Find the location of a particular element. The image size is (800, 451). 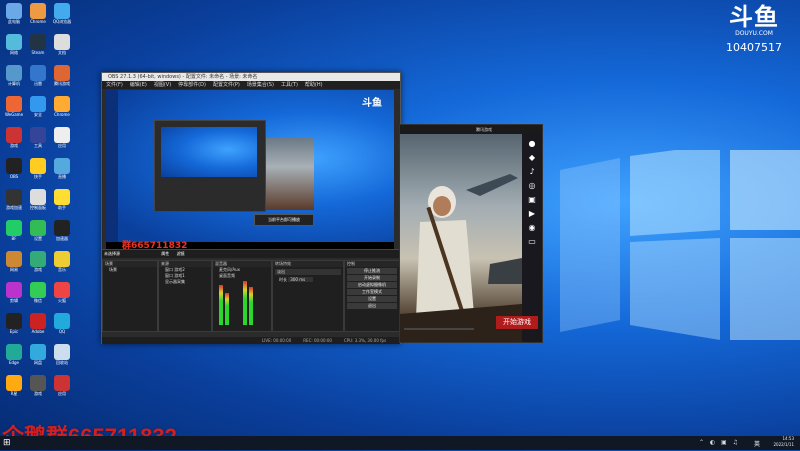

desktop-icon: 加速器 is located at coordinates (62, 230).